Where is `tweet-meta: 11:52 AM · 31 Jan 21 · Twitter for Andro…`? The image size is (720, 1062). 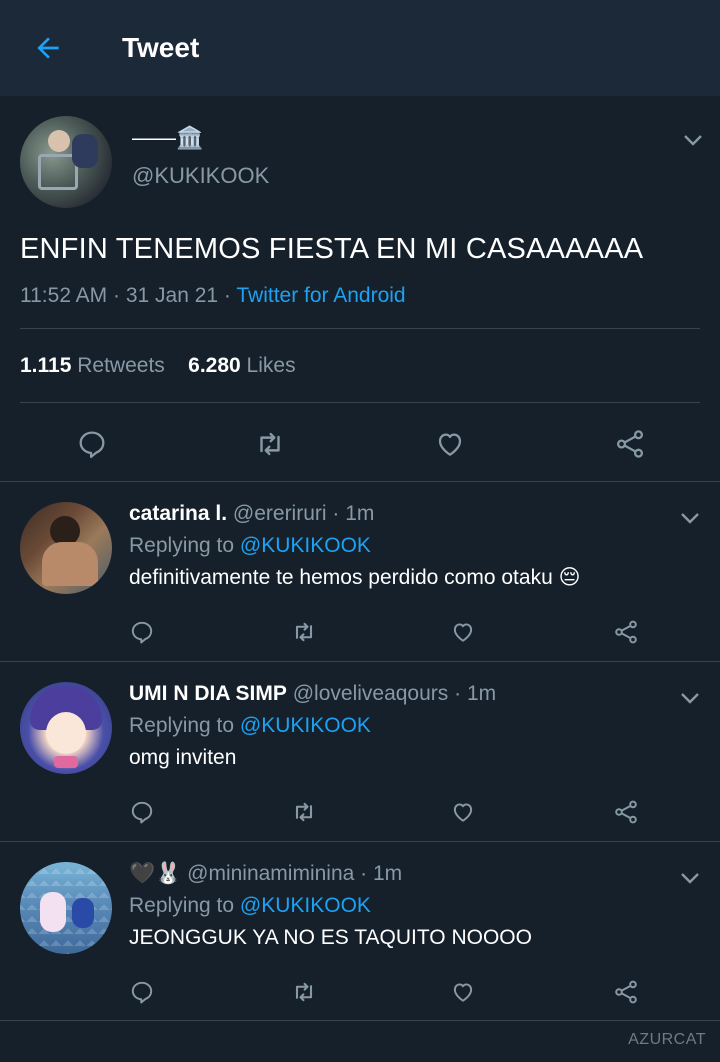
tweet-meta: 11:52 AM · 31 Jan 21 · Twitter for Andro… is located at coordinates (213, 296).